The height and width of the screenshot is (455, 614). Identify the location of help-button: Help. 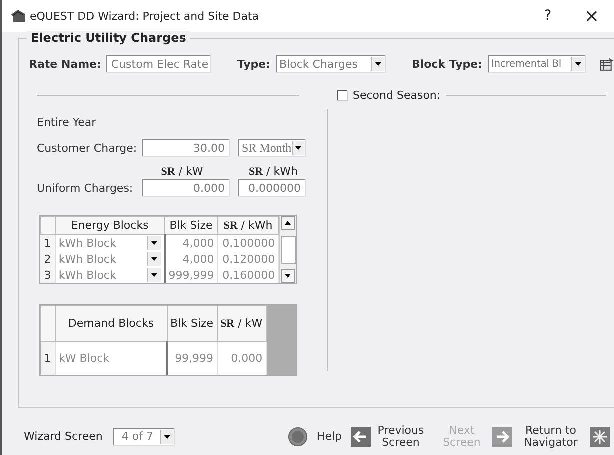
(329, 436).